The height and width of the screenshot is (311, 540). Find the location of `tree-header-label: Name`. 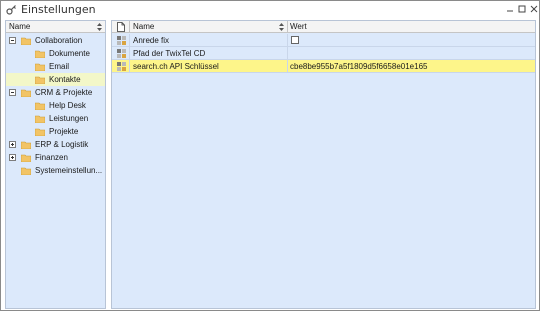

tree-header-label: Name is located at coordinates (20, 26).